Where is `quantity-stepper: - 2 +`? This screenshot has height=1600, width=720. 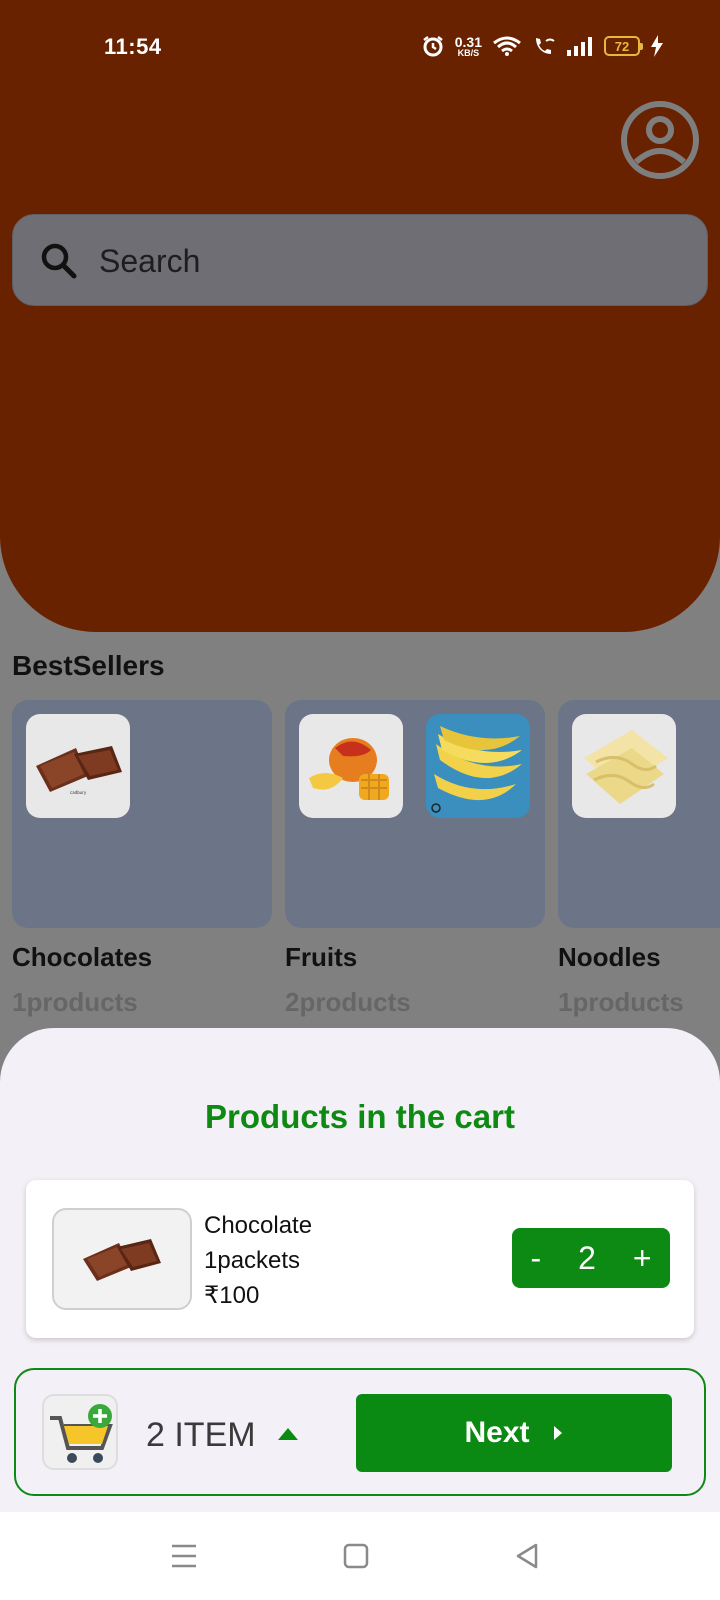
quantity-stepper: - 2 + is located at coordinates (591, 1258).